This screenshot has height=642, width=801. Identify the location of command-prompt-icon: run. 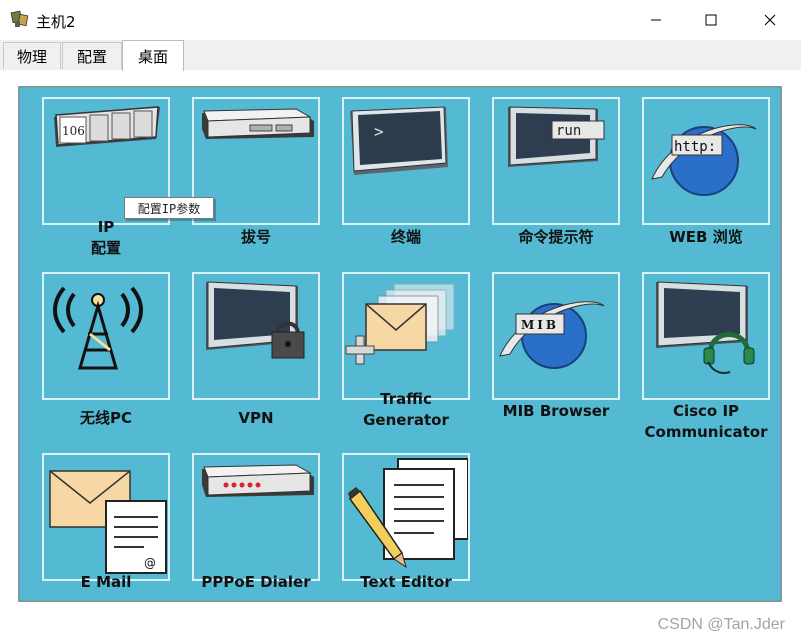
(556, 136).